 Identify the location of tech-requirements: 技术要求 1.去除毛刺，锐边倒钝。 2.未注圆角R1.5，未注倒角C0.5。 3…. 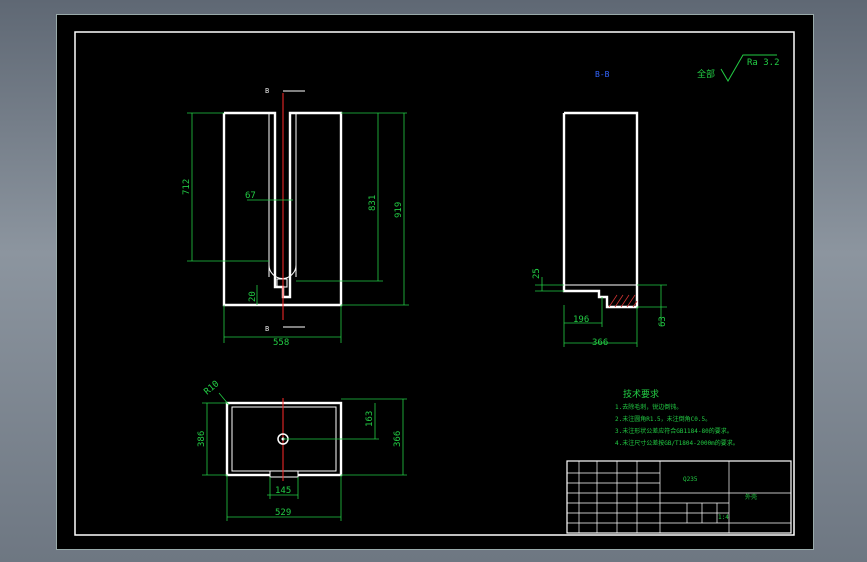
(677, 417).